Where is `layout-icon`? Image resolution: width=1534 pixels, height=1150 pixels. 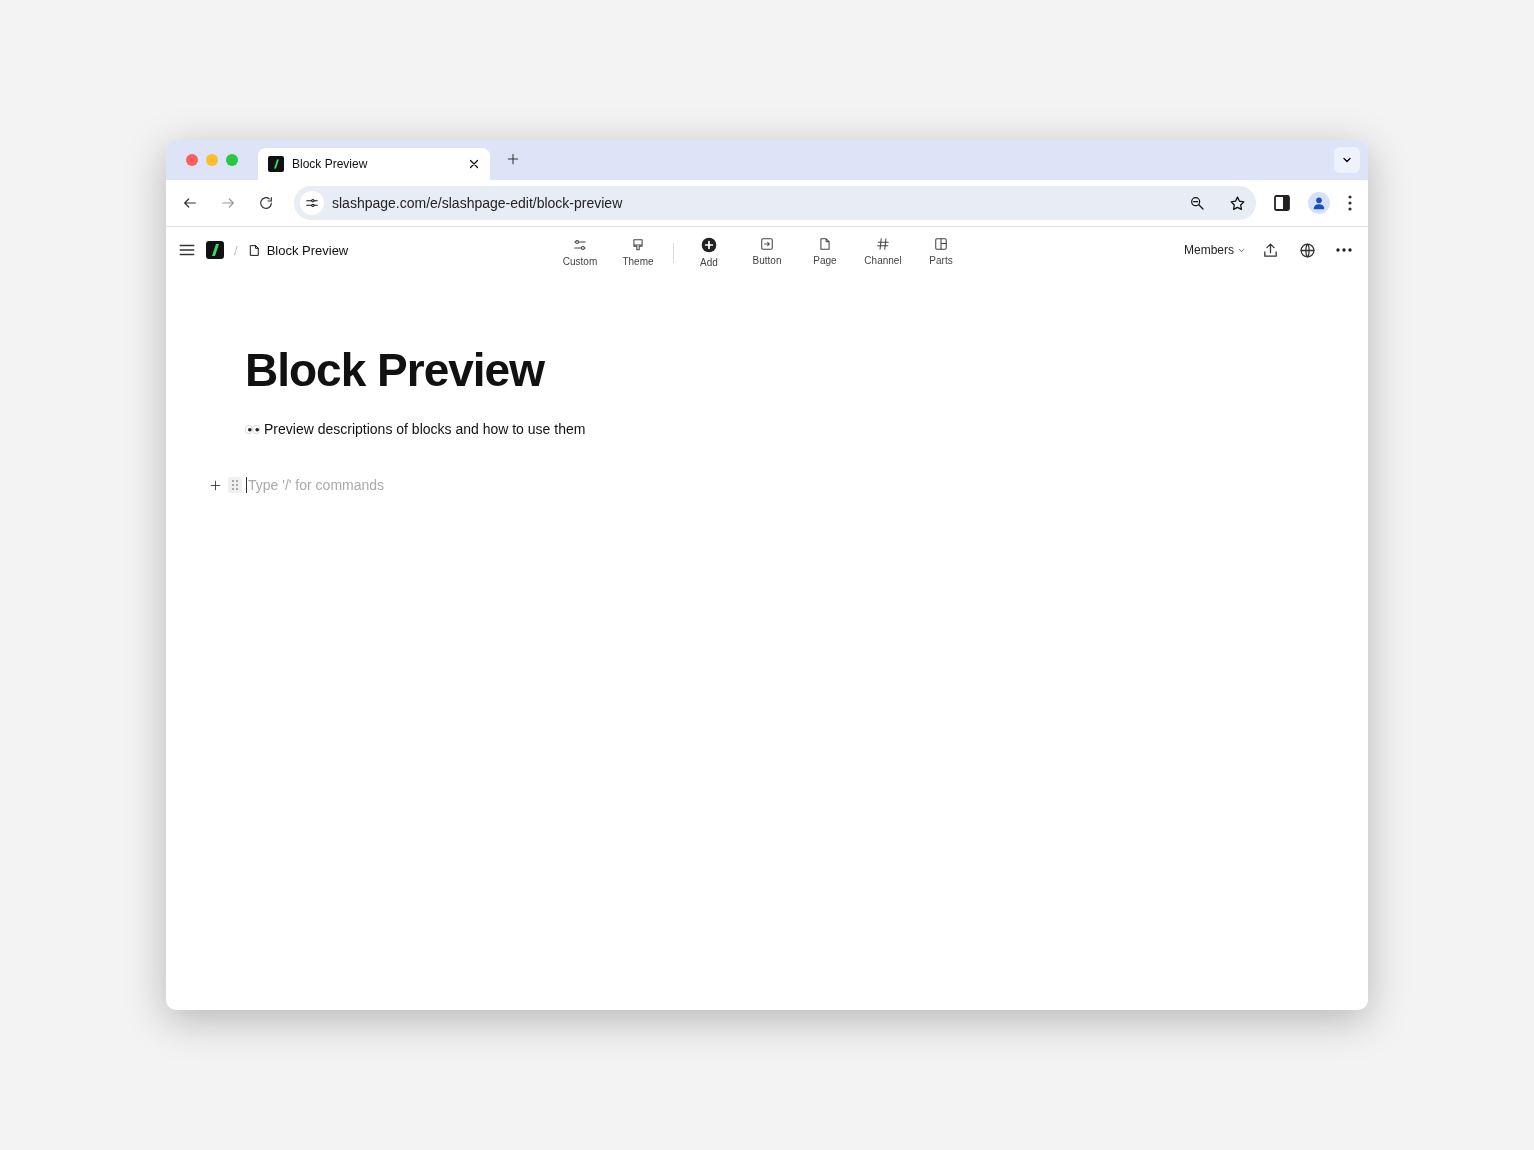 layout-icon is located at coordinates (941, 244).